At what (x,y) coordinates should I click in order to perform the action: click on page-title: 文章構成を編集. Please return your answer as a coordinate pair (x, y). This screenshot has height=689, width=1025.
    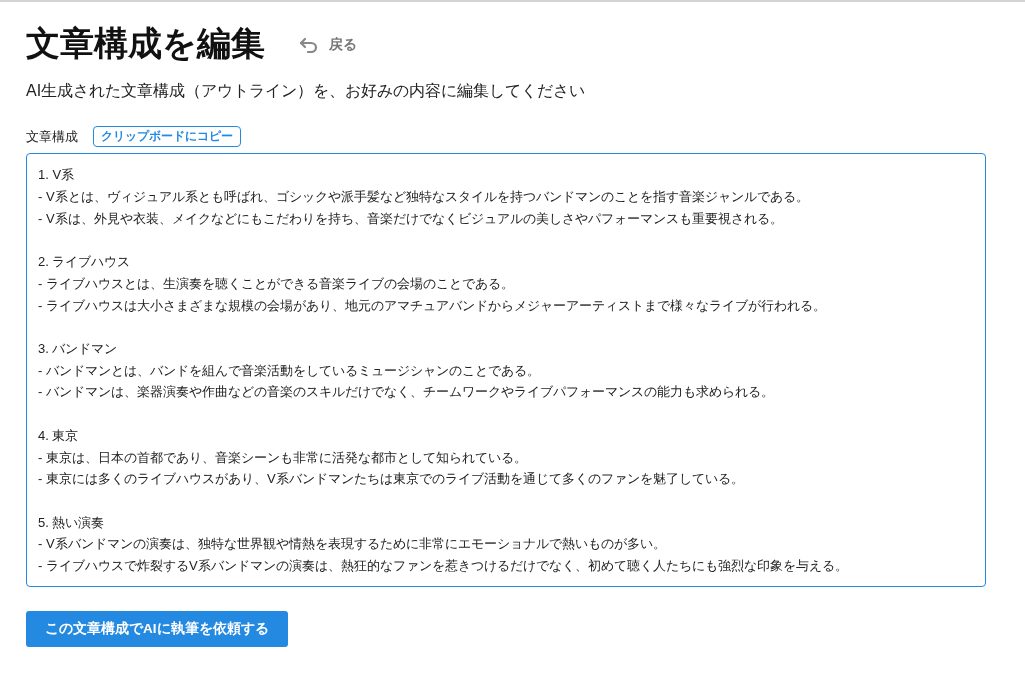
    Looking at the image, I should click on (145, 43).